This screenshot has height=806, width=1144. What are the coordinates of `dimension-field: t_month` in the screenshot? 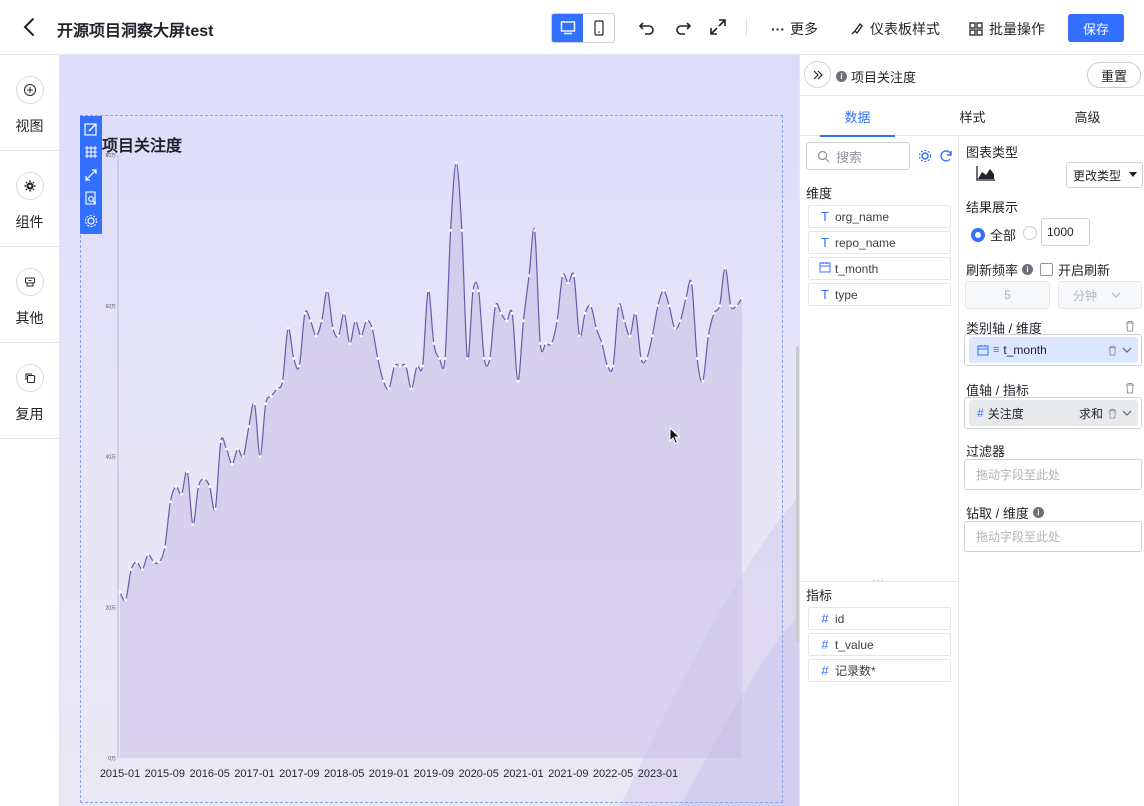 It's located at (879, 268).